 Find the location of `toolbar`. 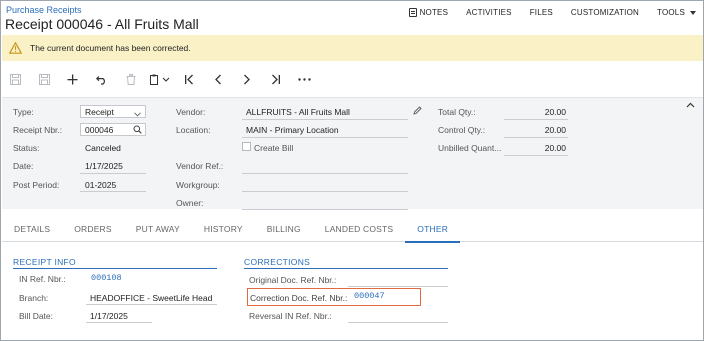

toolbar is located at coordinates (352, 79).